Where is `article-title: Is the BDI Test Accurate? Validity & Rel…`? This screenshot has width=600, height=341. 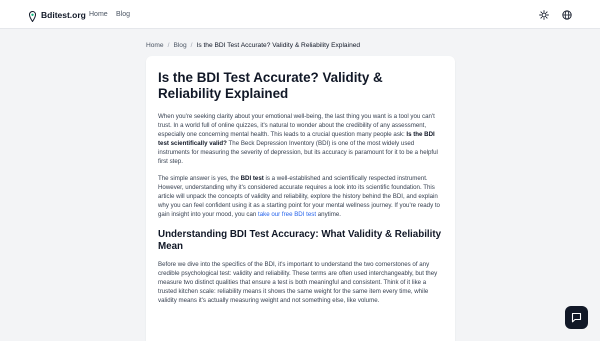
article-title: Is the BDI Test Accurate? Validity & Rel… is located at coordinates (270, 85).